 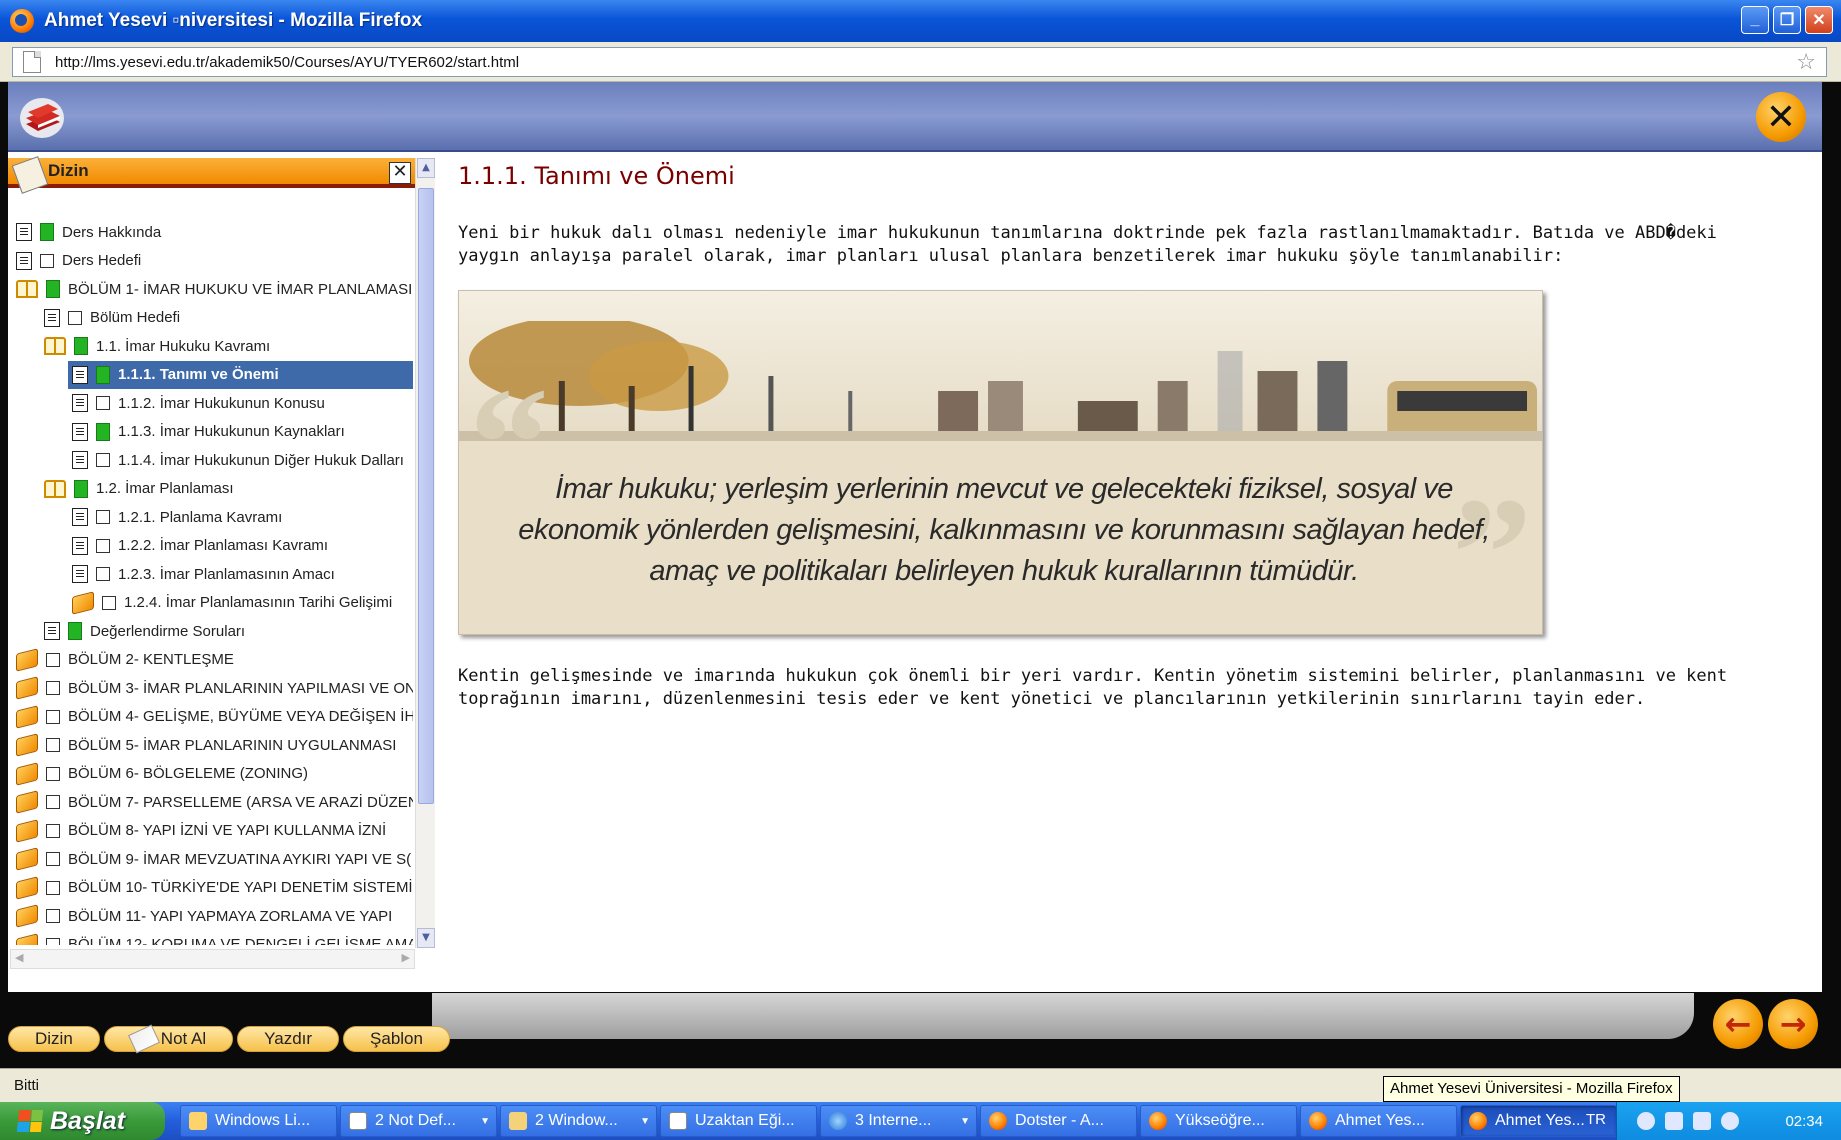 What do you see at coordinates (1781, 117) in the screenshot?
I see `course-close-button: ✕` at bounding box center [1781, 117].